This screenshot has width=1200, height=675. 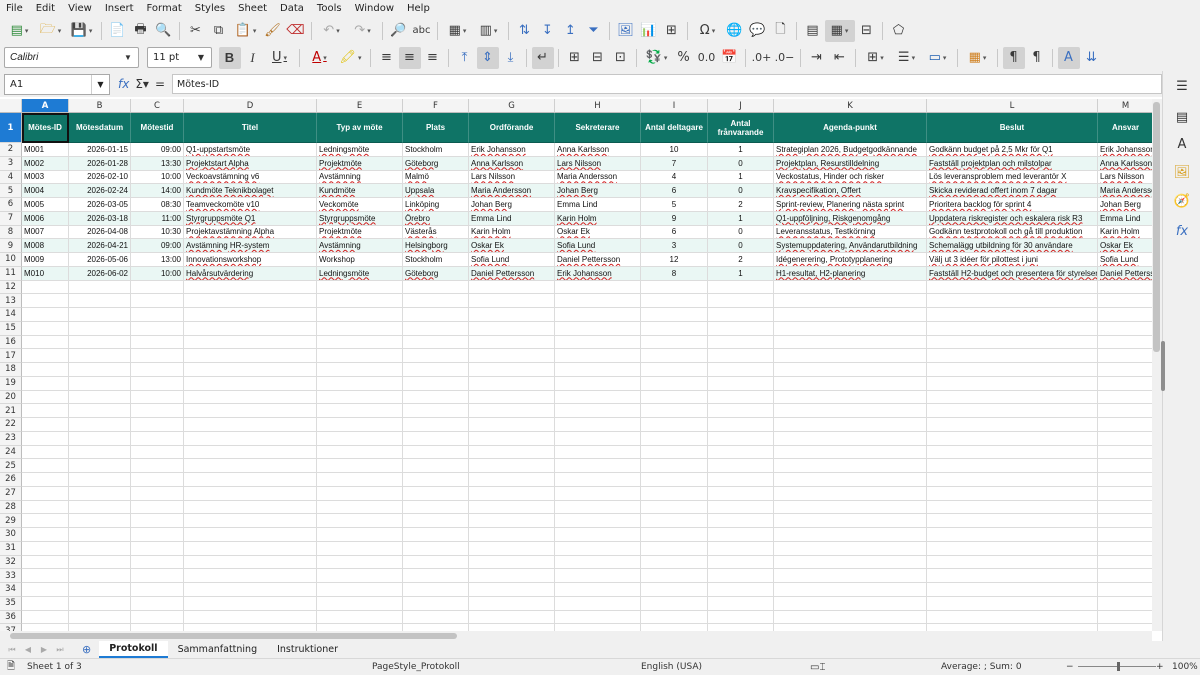 I want to click on sidebar-menu-icon: ☰, so click(x=1182, y=86).